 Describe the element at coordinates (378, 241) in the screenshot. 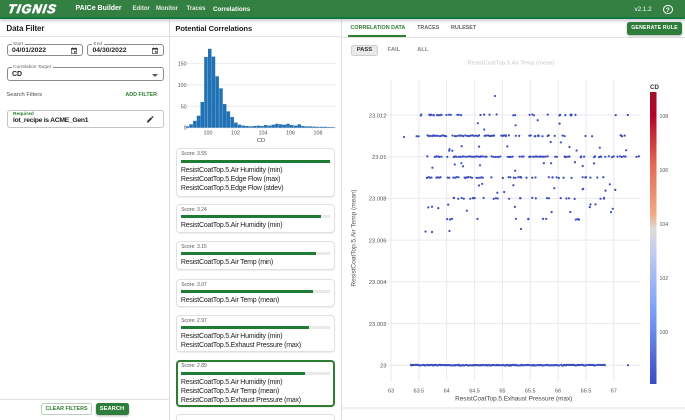

I see `svg-text: 23.006` at that location.